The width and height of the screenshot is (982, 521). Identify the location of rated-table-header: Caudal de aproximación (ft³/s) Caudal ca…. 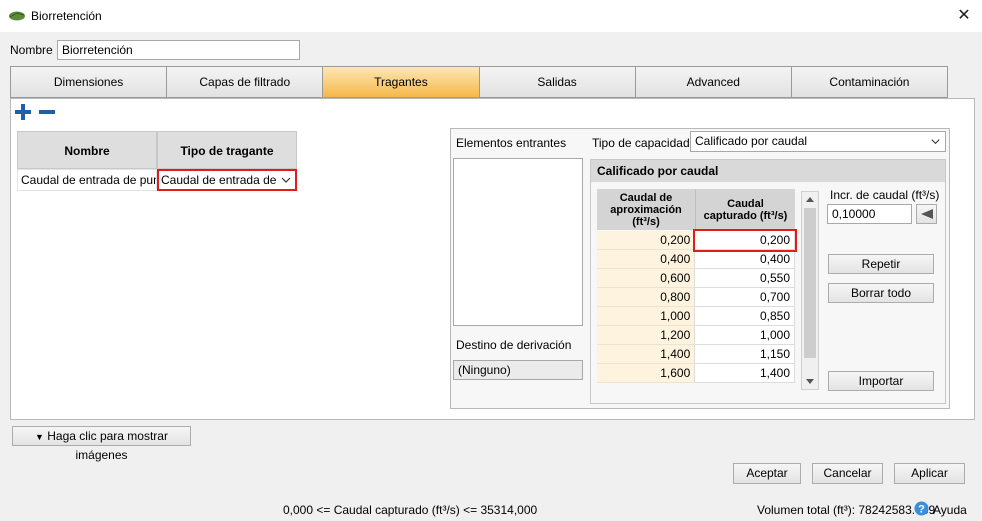
(696, 209).